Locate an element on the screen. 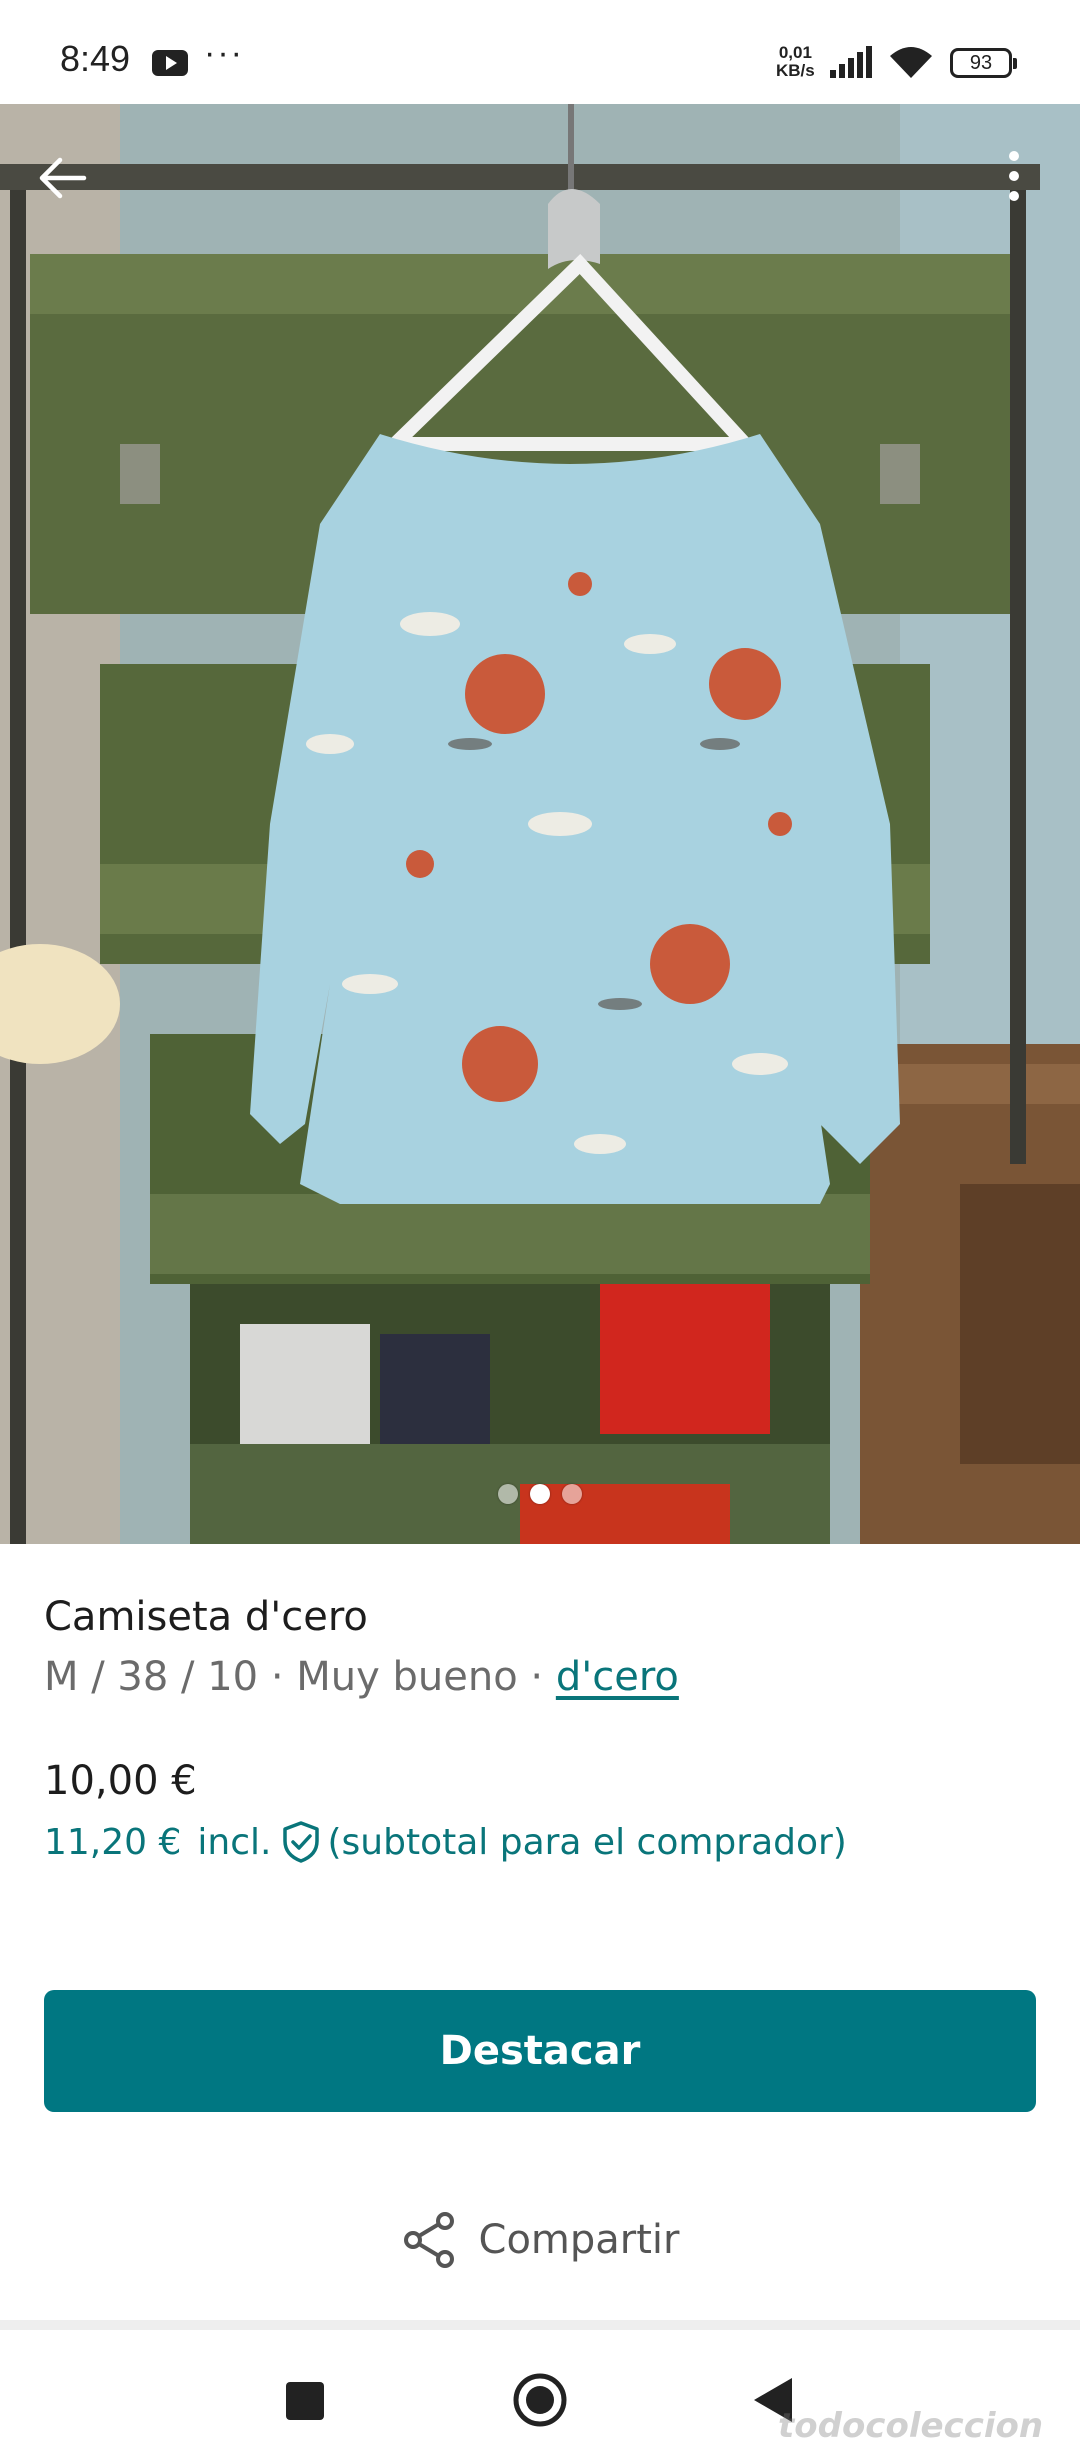 The height and width of the screenshot is (2460, 1080). home-button is located at coordinates (540, 2400).